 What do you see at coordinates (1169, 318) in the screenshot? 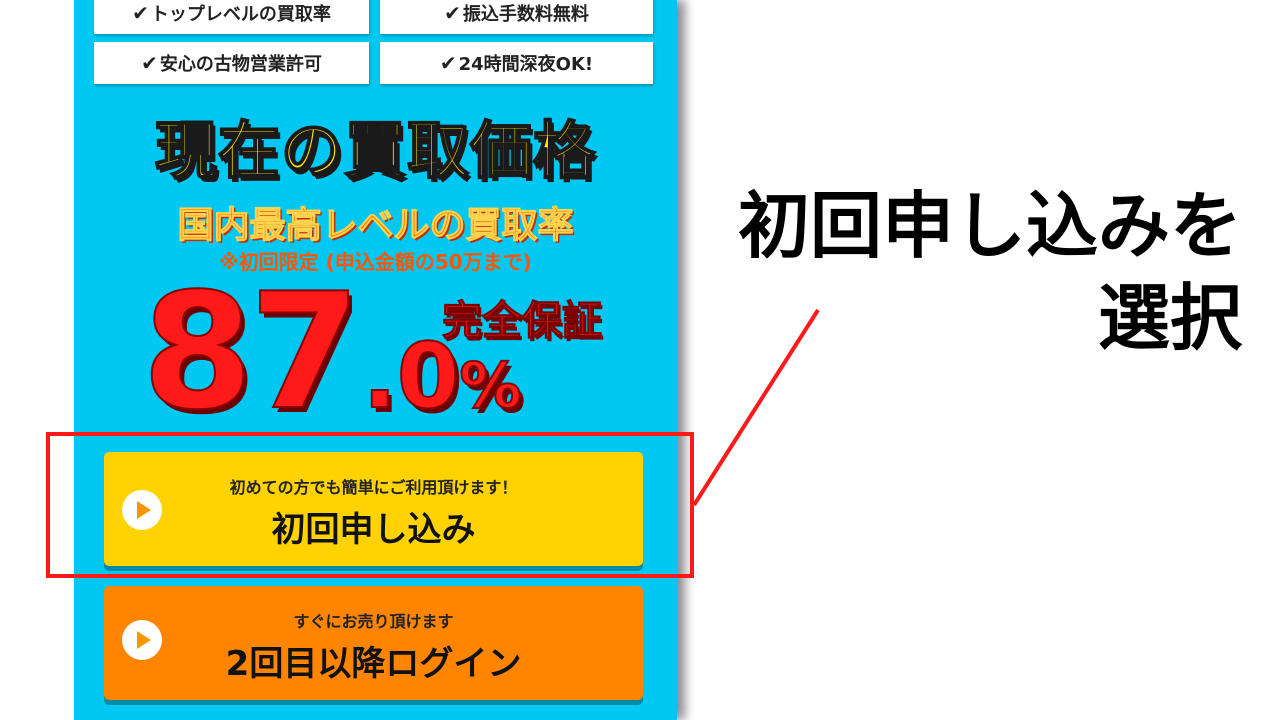
I see `callout-line-2: 選択` at bounding box center [1169, 318].